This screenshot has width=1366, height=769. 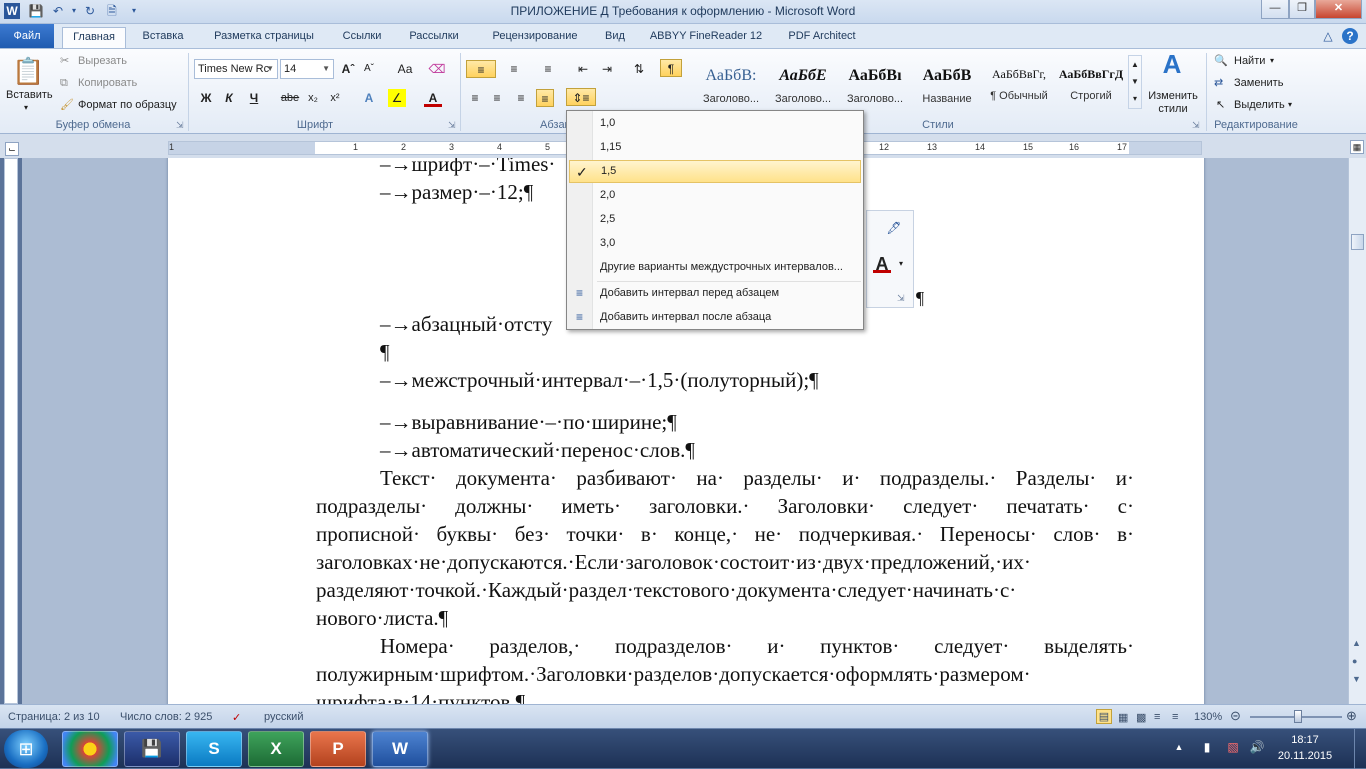 I want to click on bullets-icon: ≡, so click(x=481, y=69).